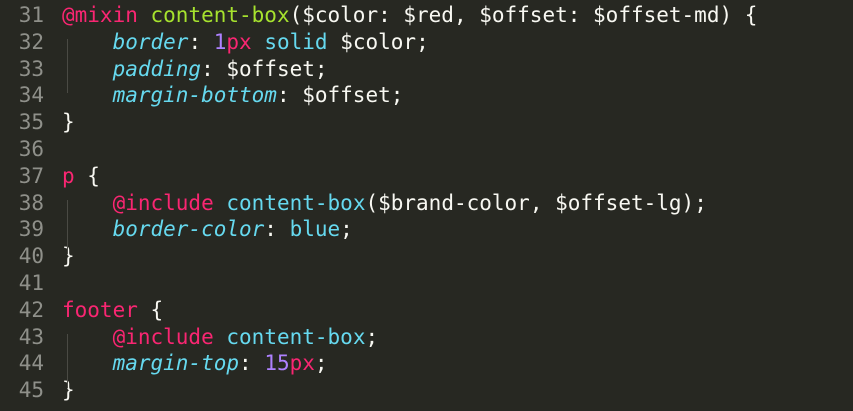 This screenshot has height=411, width=853. Describe the element at coordinates (31, 175) in the screenshot. I see `line-number: 37` at that location.